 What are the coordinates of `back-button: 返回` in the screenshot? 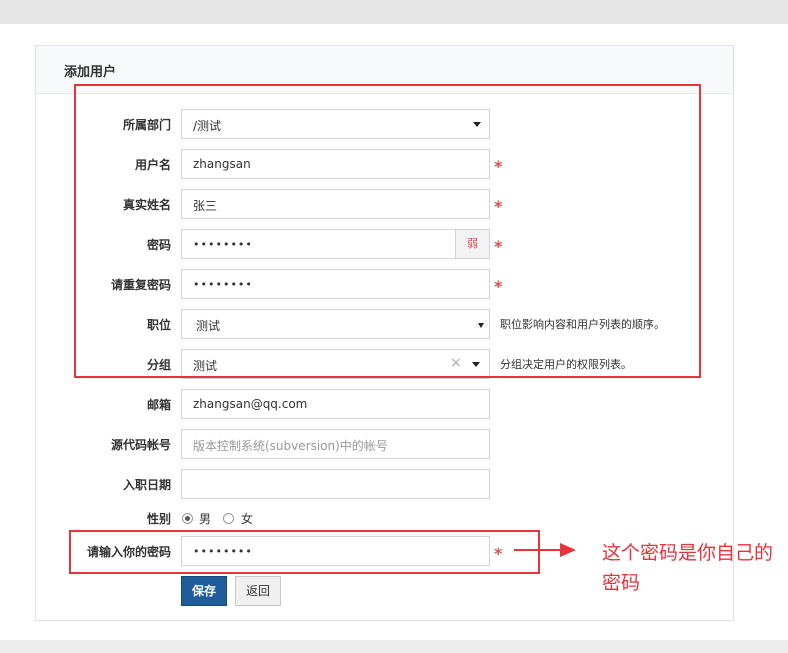 It's located at (258, 591).